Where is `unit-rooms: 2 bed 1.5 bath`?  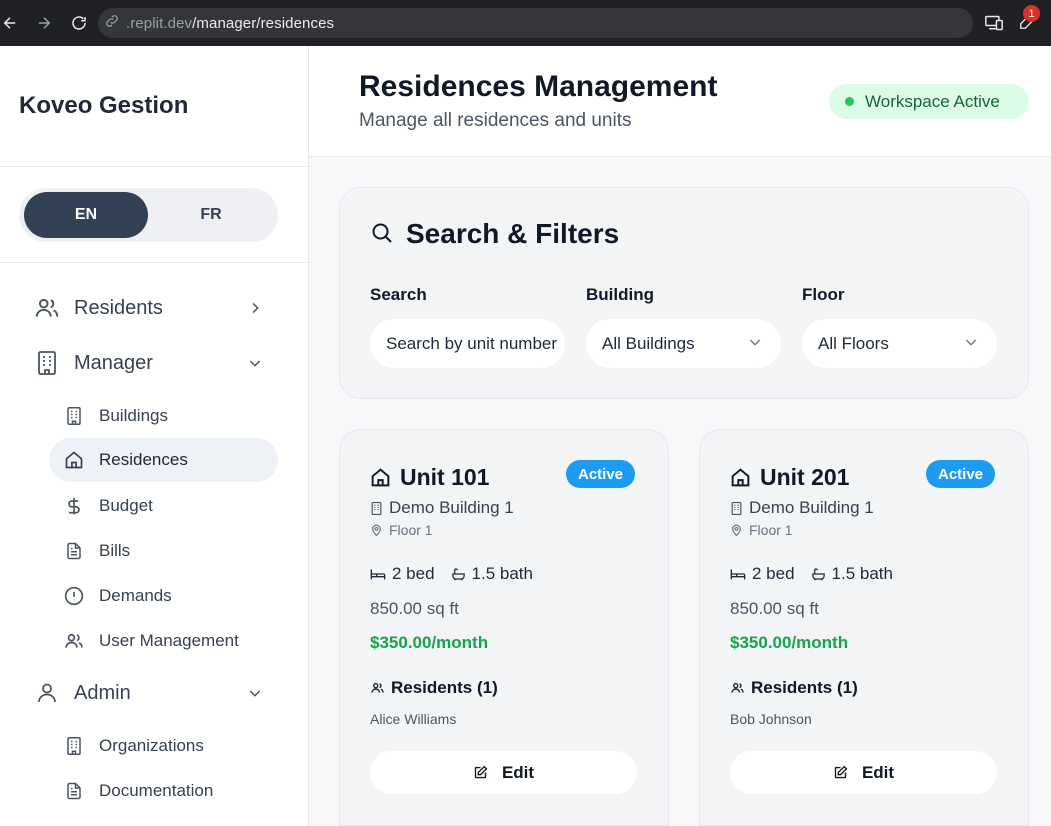
unit-rooms: 2 bed 1.5 bath is located at coordinates (451, 574).